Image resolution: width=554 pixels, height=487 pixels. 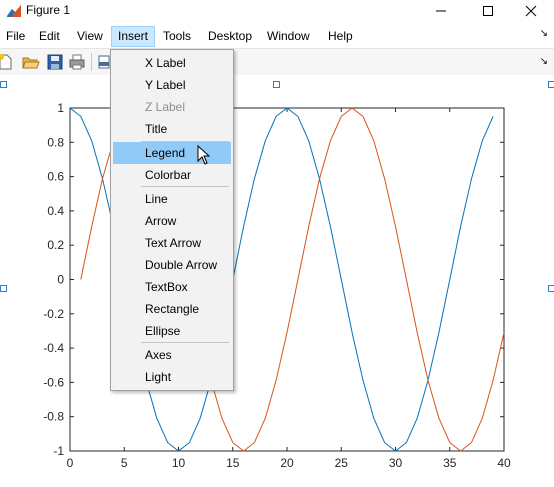 I want to click on y-tick-label: -0.6, so click(x=53, y=382).